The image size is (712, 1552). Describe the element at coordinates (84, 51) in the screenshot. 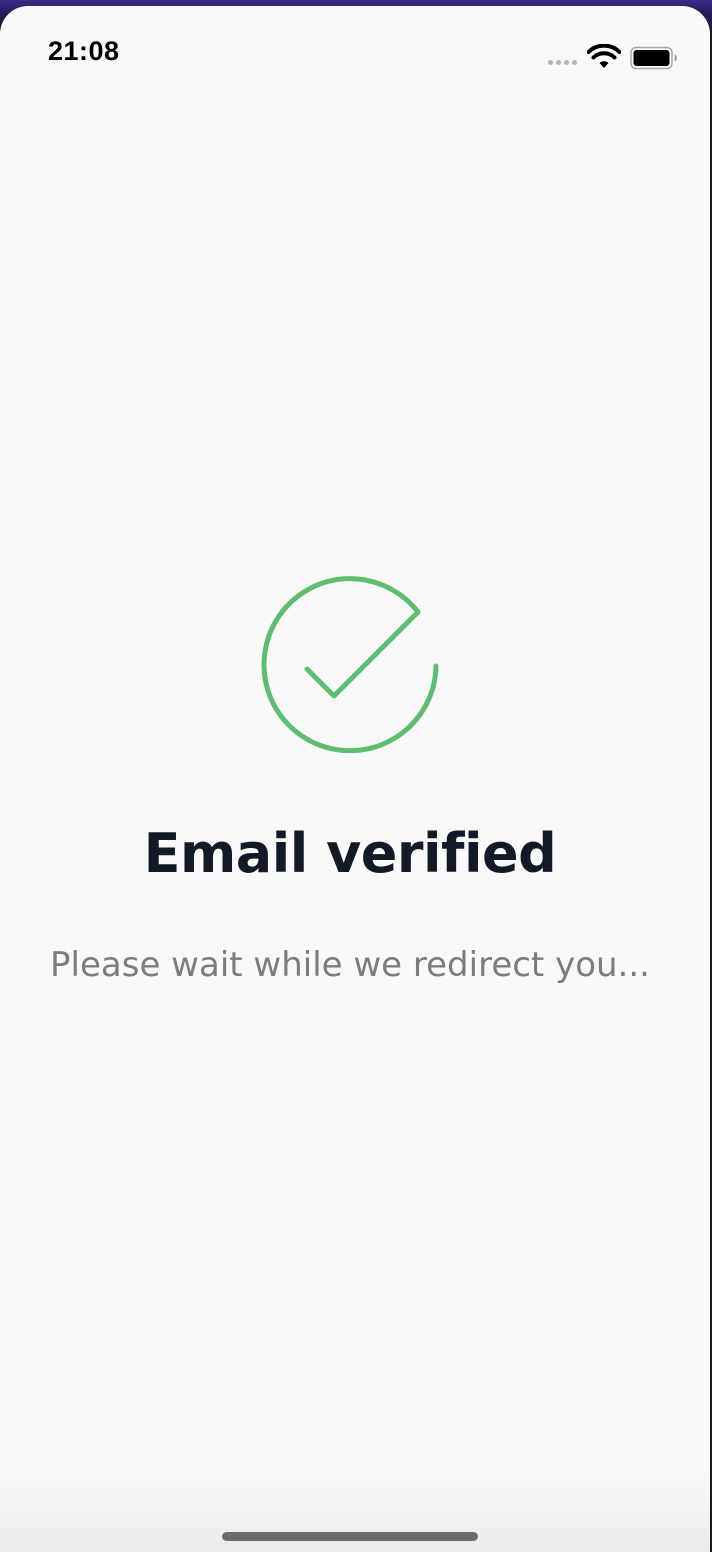

I see `status-time: 21:08` at that location.